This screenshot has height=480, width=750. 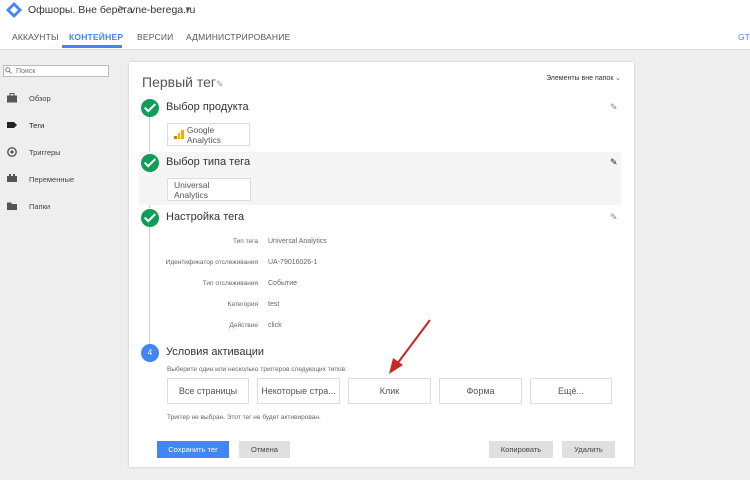 What do you see at coordinates (238, 37) in the screenshot?
I see `tab-admin: АДМИНИСТРИРОВАНИЕ` at bounding box center [238, 37].